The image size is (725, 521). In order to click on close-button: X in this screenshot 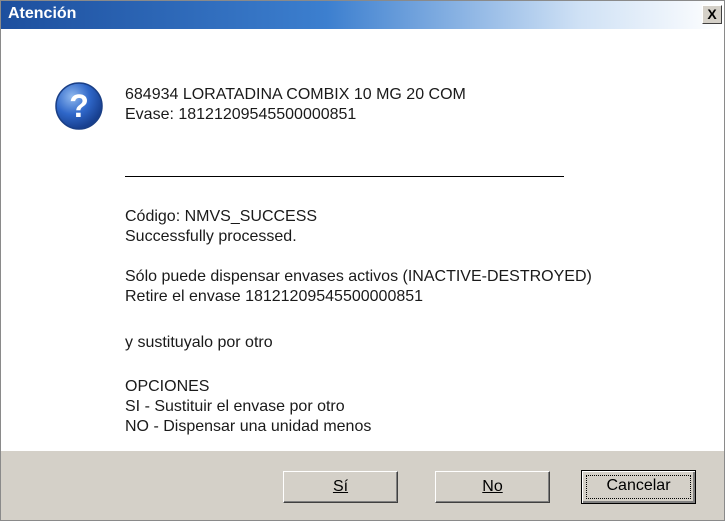, I will do `click(712, 14)`.